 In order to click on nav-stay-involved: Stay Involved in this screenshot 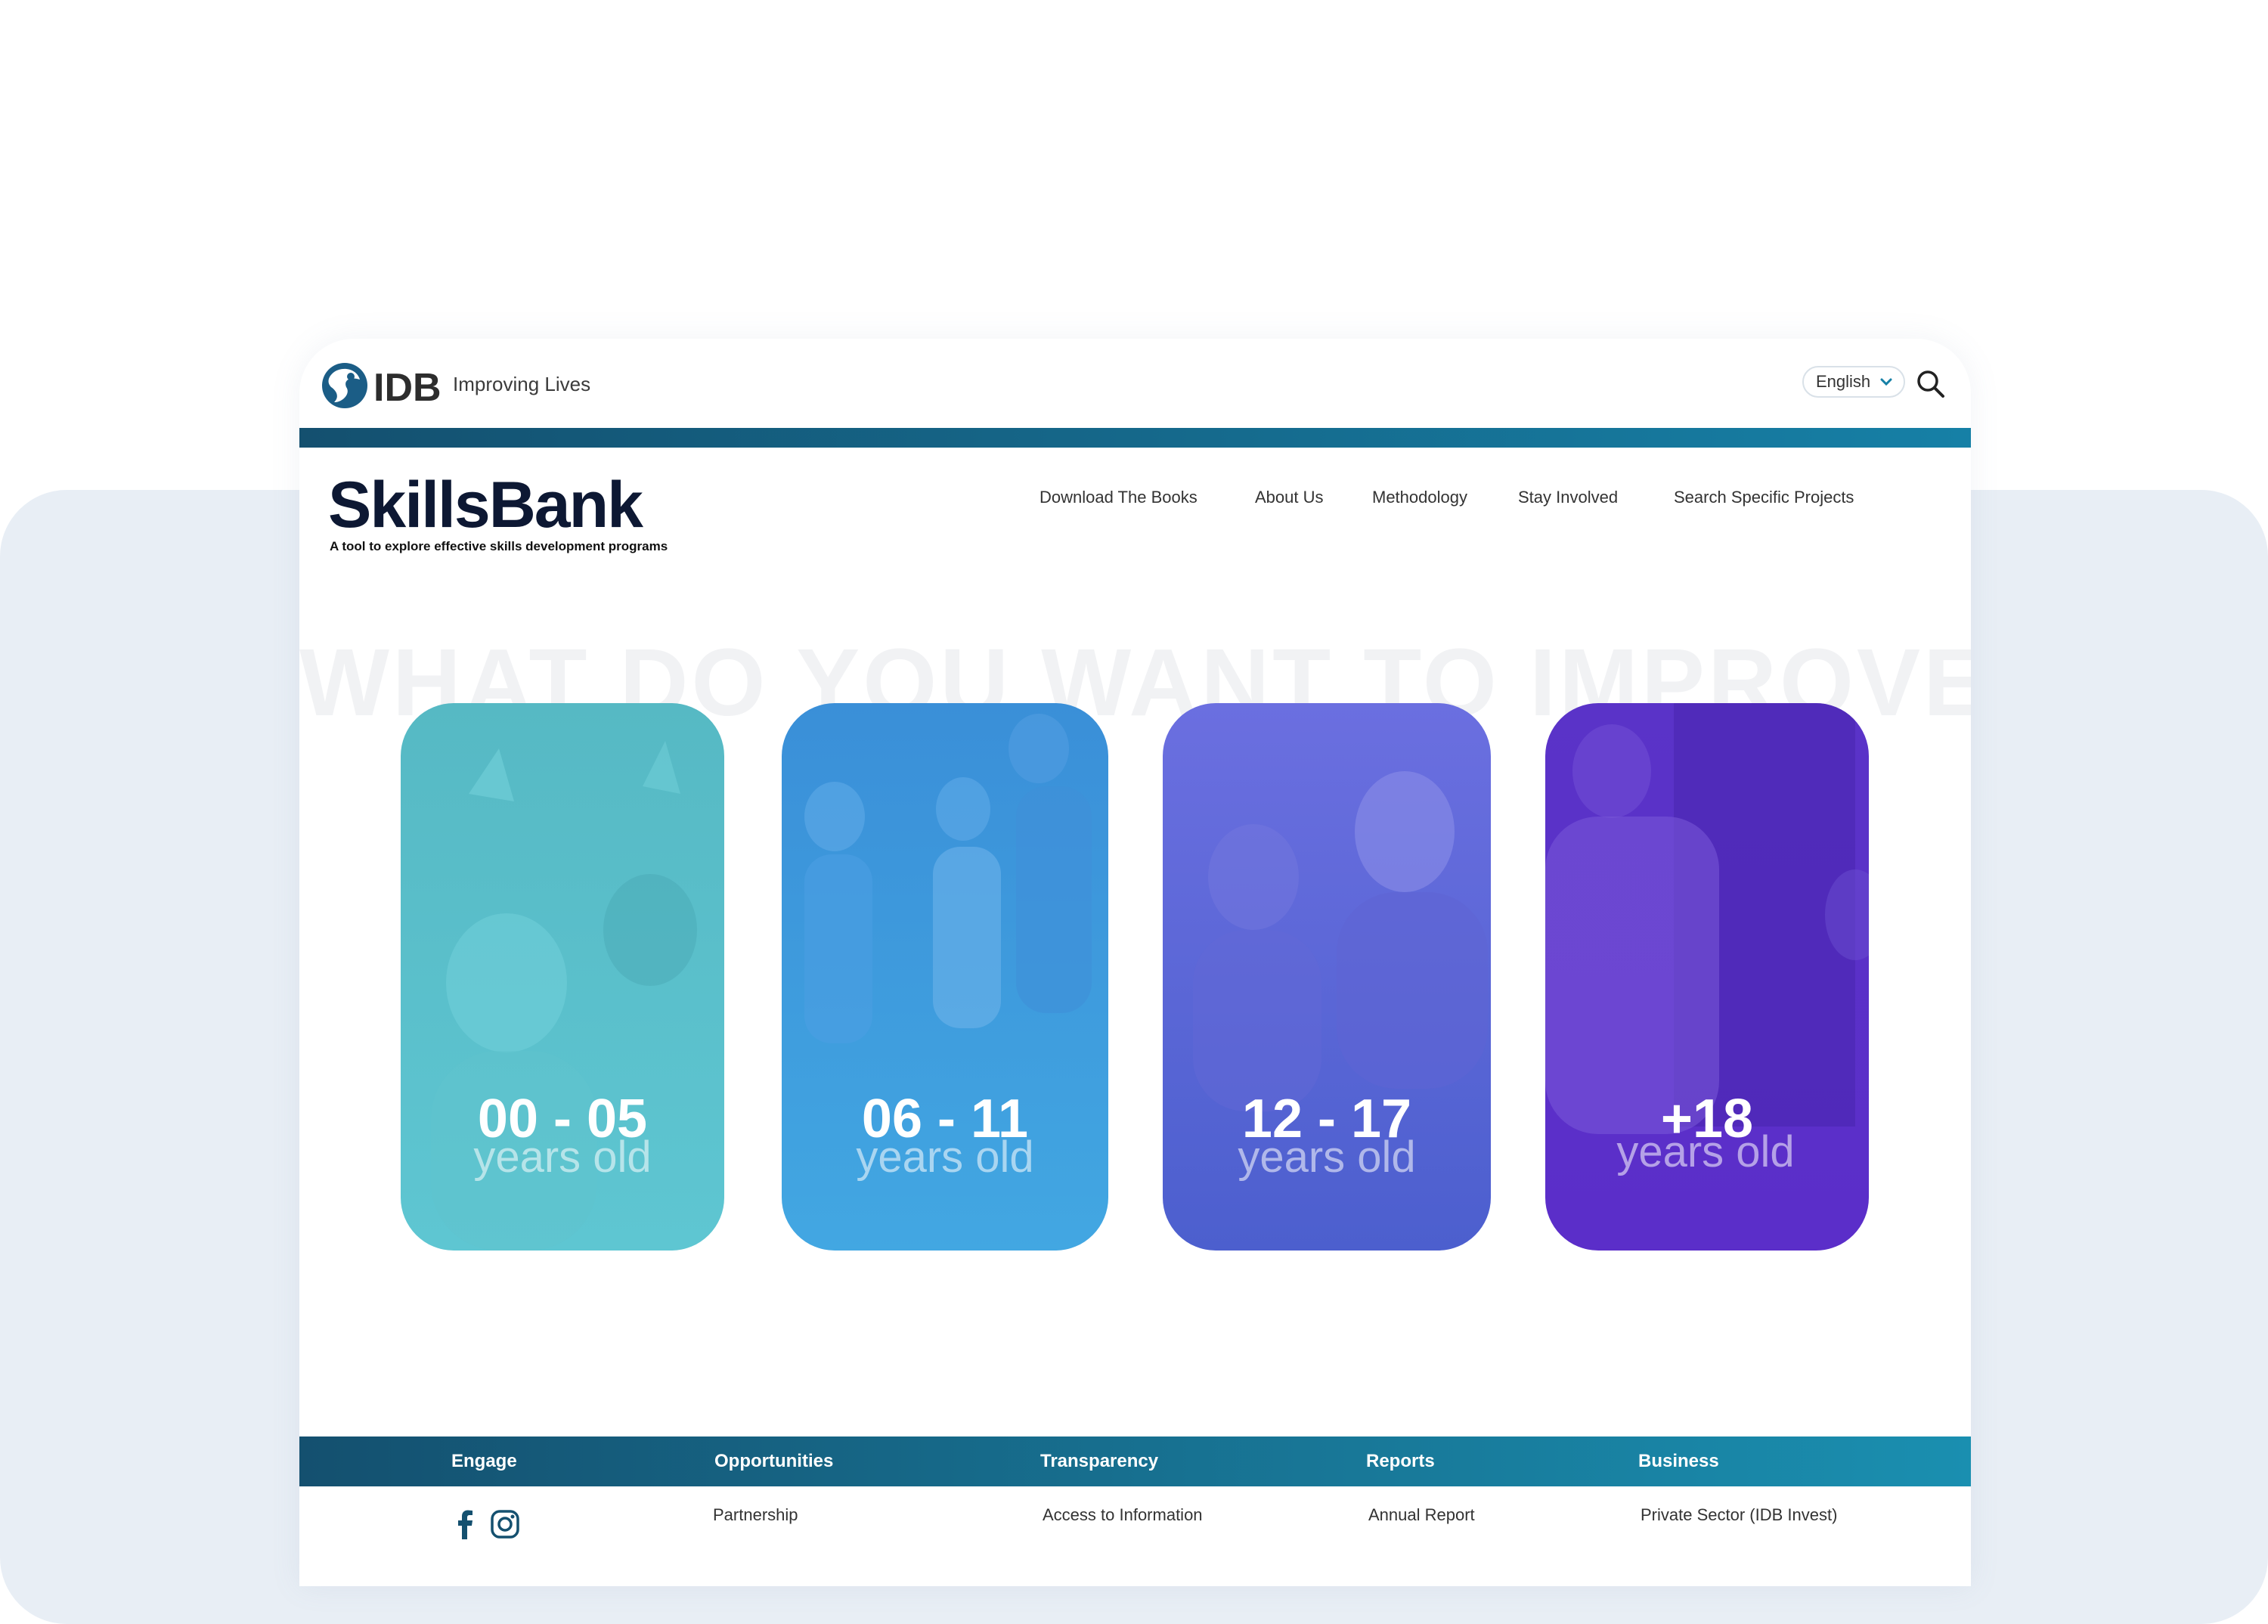, I will do `click(1568, 497)`.